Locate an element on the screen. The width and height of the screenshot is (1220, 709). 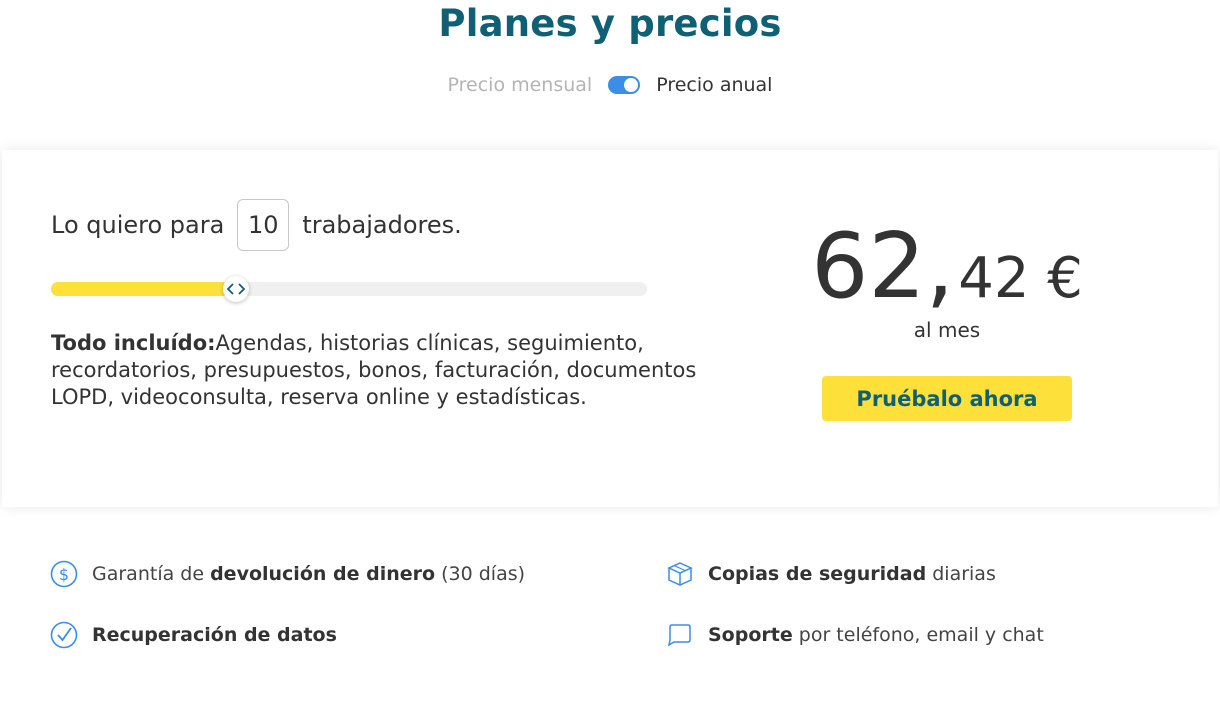
billing-period-switch is located at coordinates (624, 85).